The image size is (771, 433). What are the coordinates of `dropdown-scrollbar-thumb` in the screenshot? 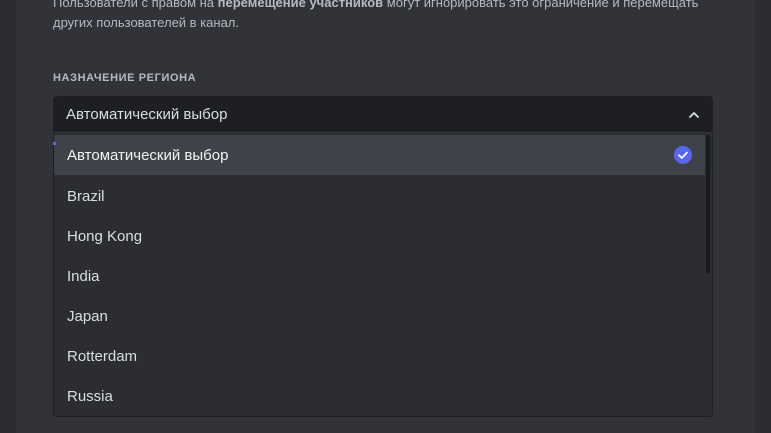 It's located at (708, 204).